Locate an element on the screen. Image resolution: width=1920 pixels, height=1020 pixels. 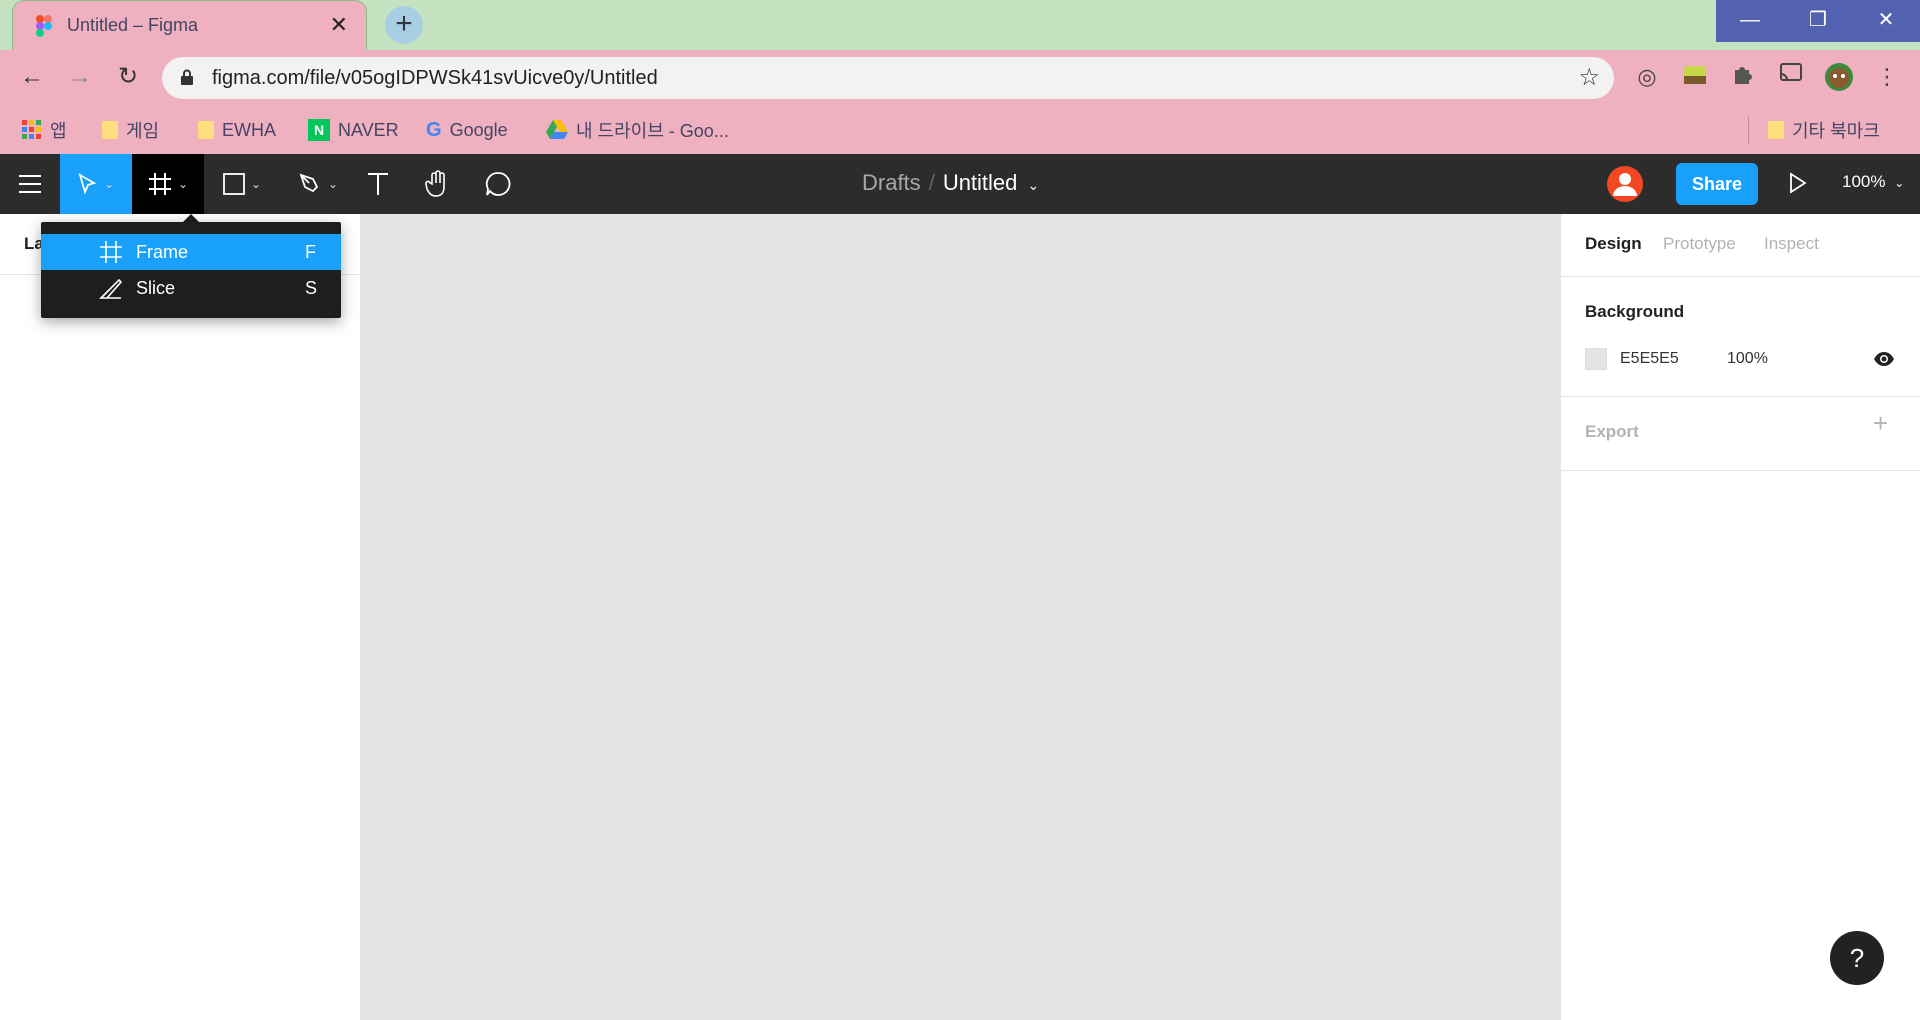
text-tool-button is located at coordinates (378, 184).